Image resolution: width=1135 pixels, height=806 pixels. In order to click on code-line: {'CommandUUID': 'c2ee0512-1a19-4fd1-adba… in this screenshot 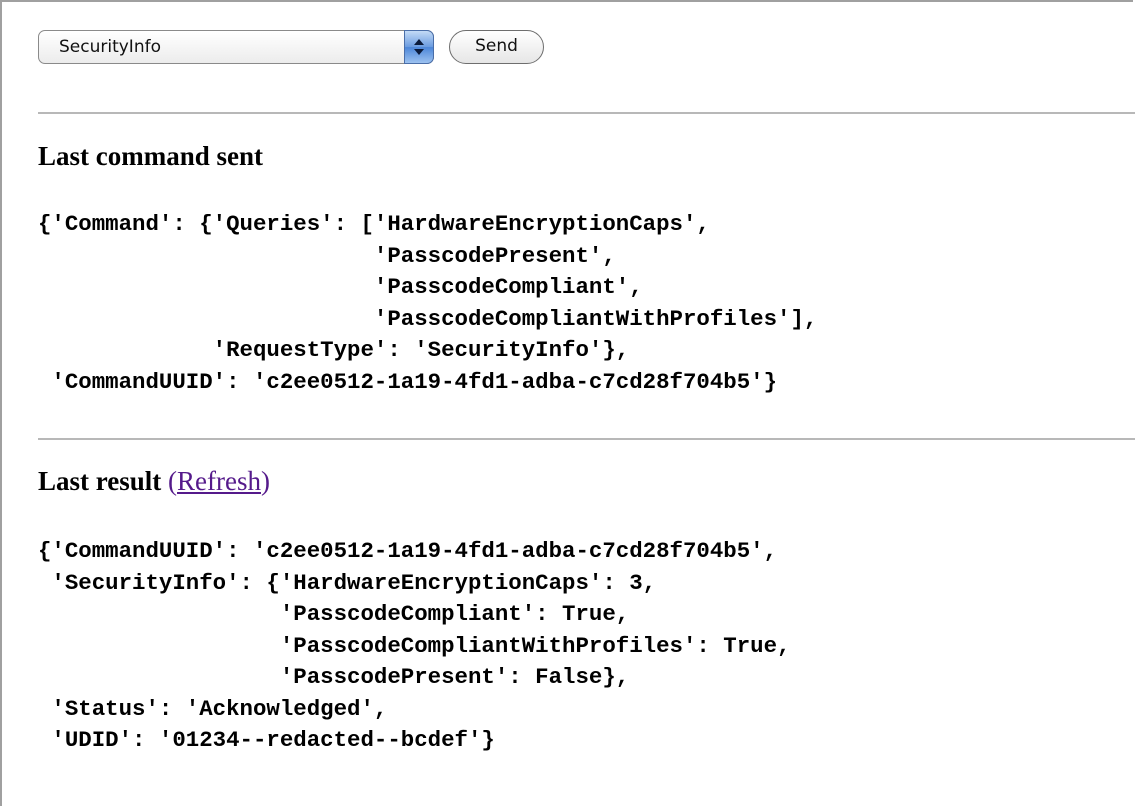, I will do `click(408, 551)`.